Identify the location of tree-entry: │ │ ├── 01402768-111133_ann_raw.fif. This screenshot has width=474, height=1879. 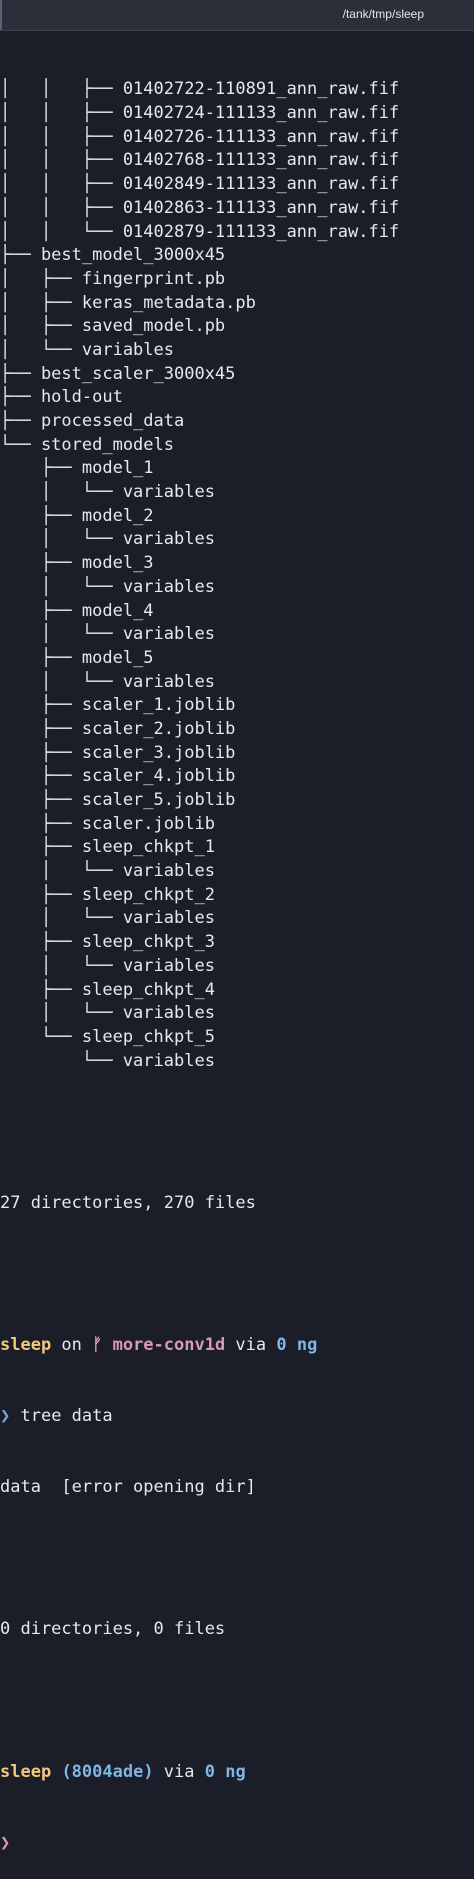
(200, 160).